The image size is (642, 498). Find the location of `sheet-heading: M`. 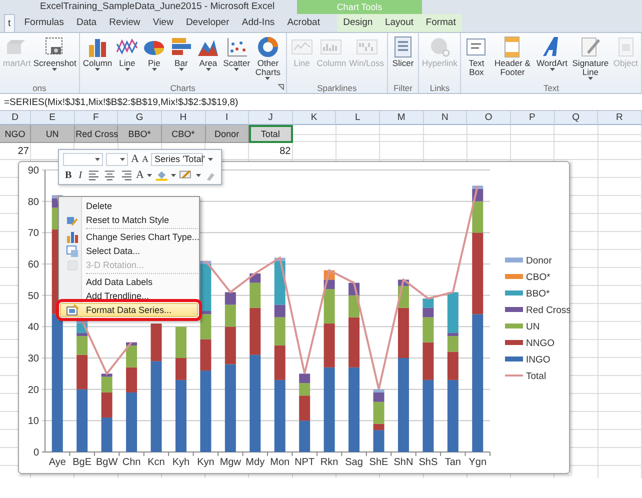

sheet-heading: M is located at coordinates (402, 118).